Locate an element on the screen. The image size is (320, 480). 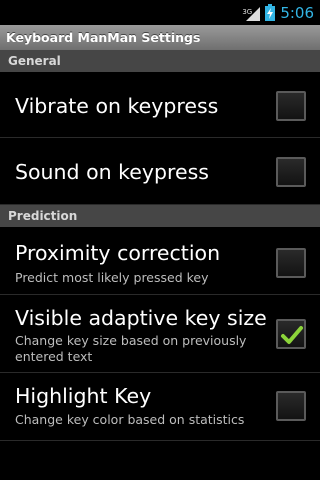
section-header-general: General is located at coordinates (160, 61).